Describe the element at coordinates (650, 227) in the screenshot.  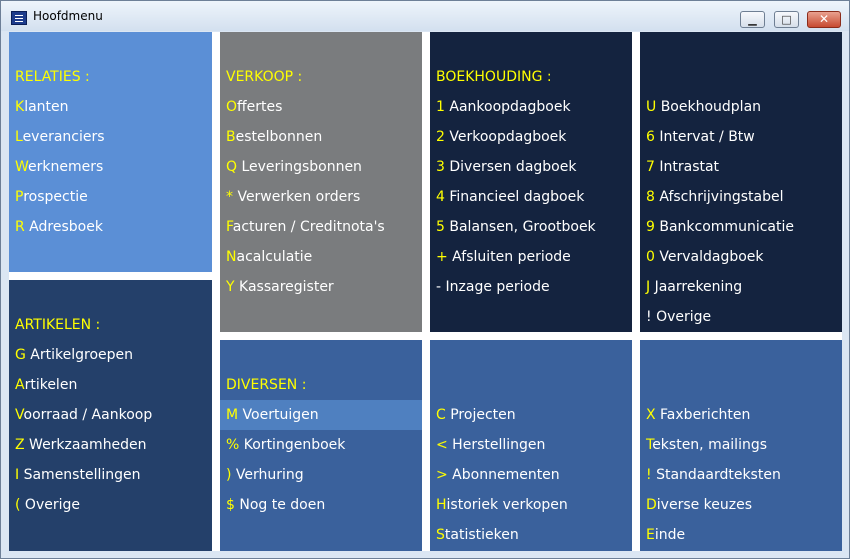
I see `shortcut-key: 9` at that location.